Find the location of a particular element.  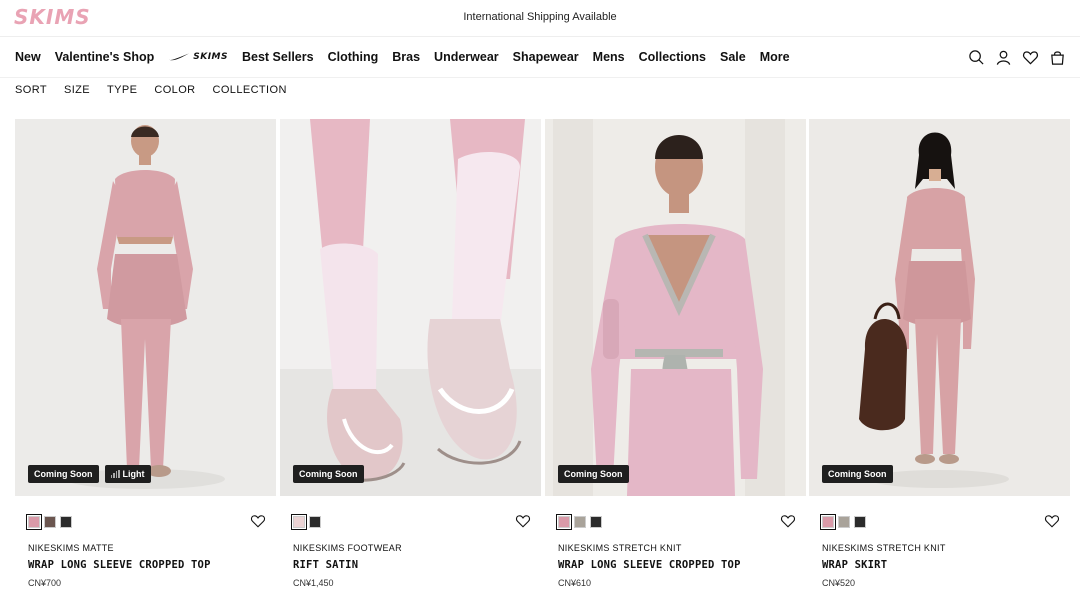

filter-sort: SORT is located at coordinates (31, 90).